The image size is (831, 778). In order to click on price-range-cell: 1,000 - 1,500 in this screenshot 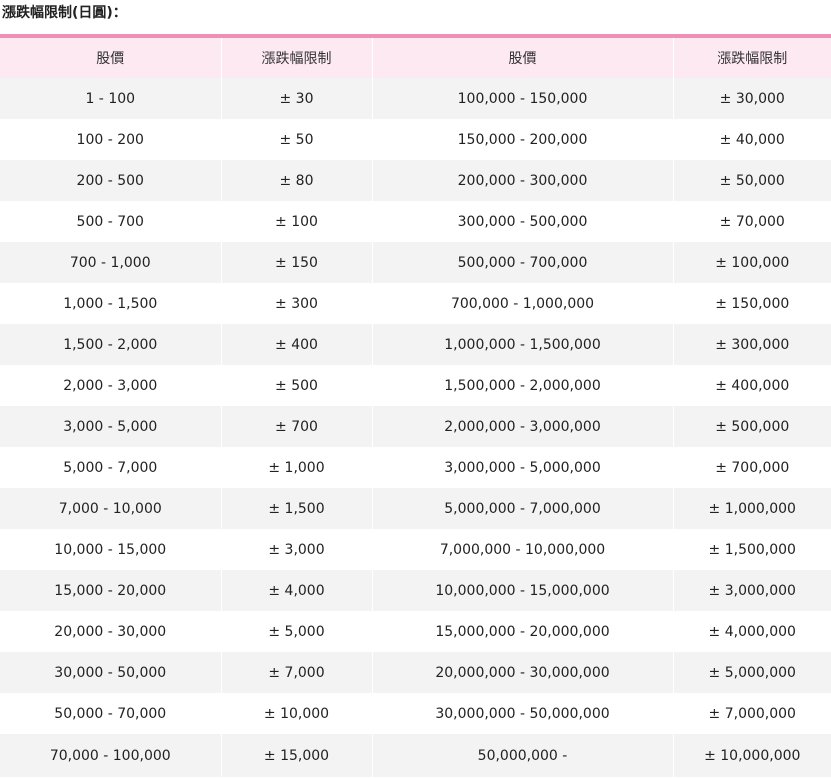, I will do `click(110, 303)`.